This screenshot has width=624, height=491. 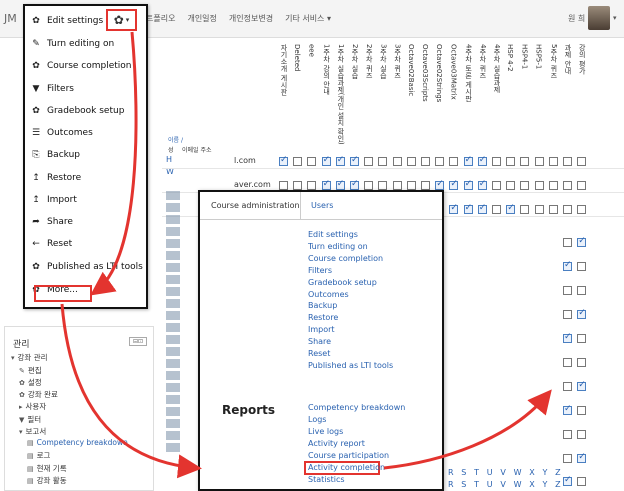 I want to click on admin-tree-item: ▾ 보고서, so click(x=32, y=431).